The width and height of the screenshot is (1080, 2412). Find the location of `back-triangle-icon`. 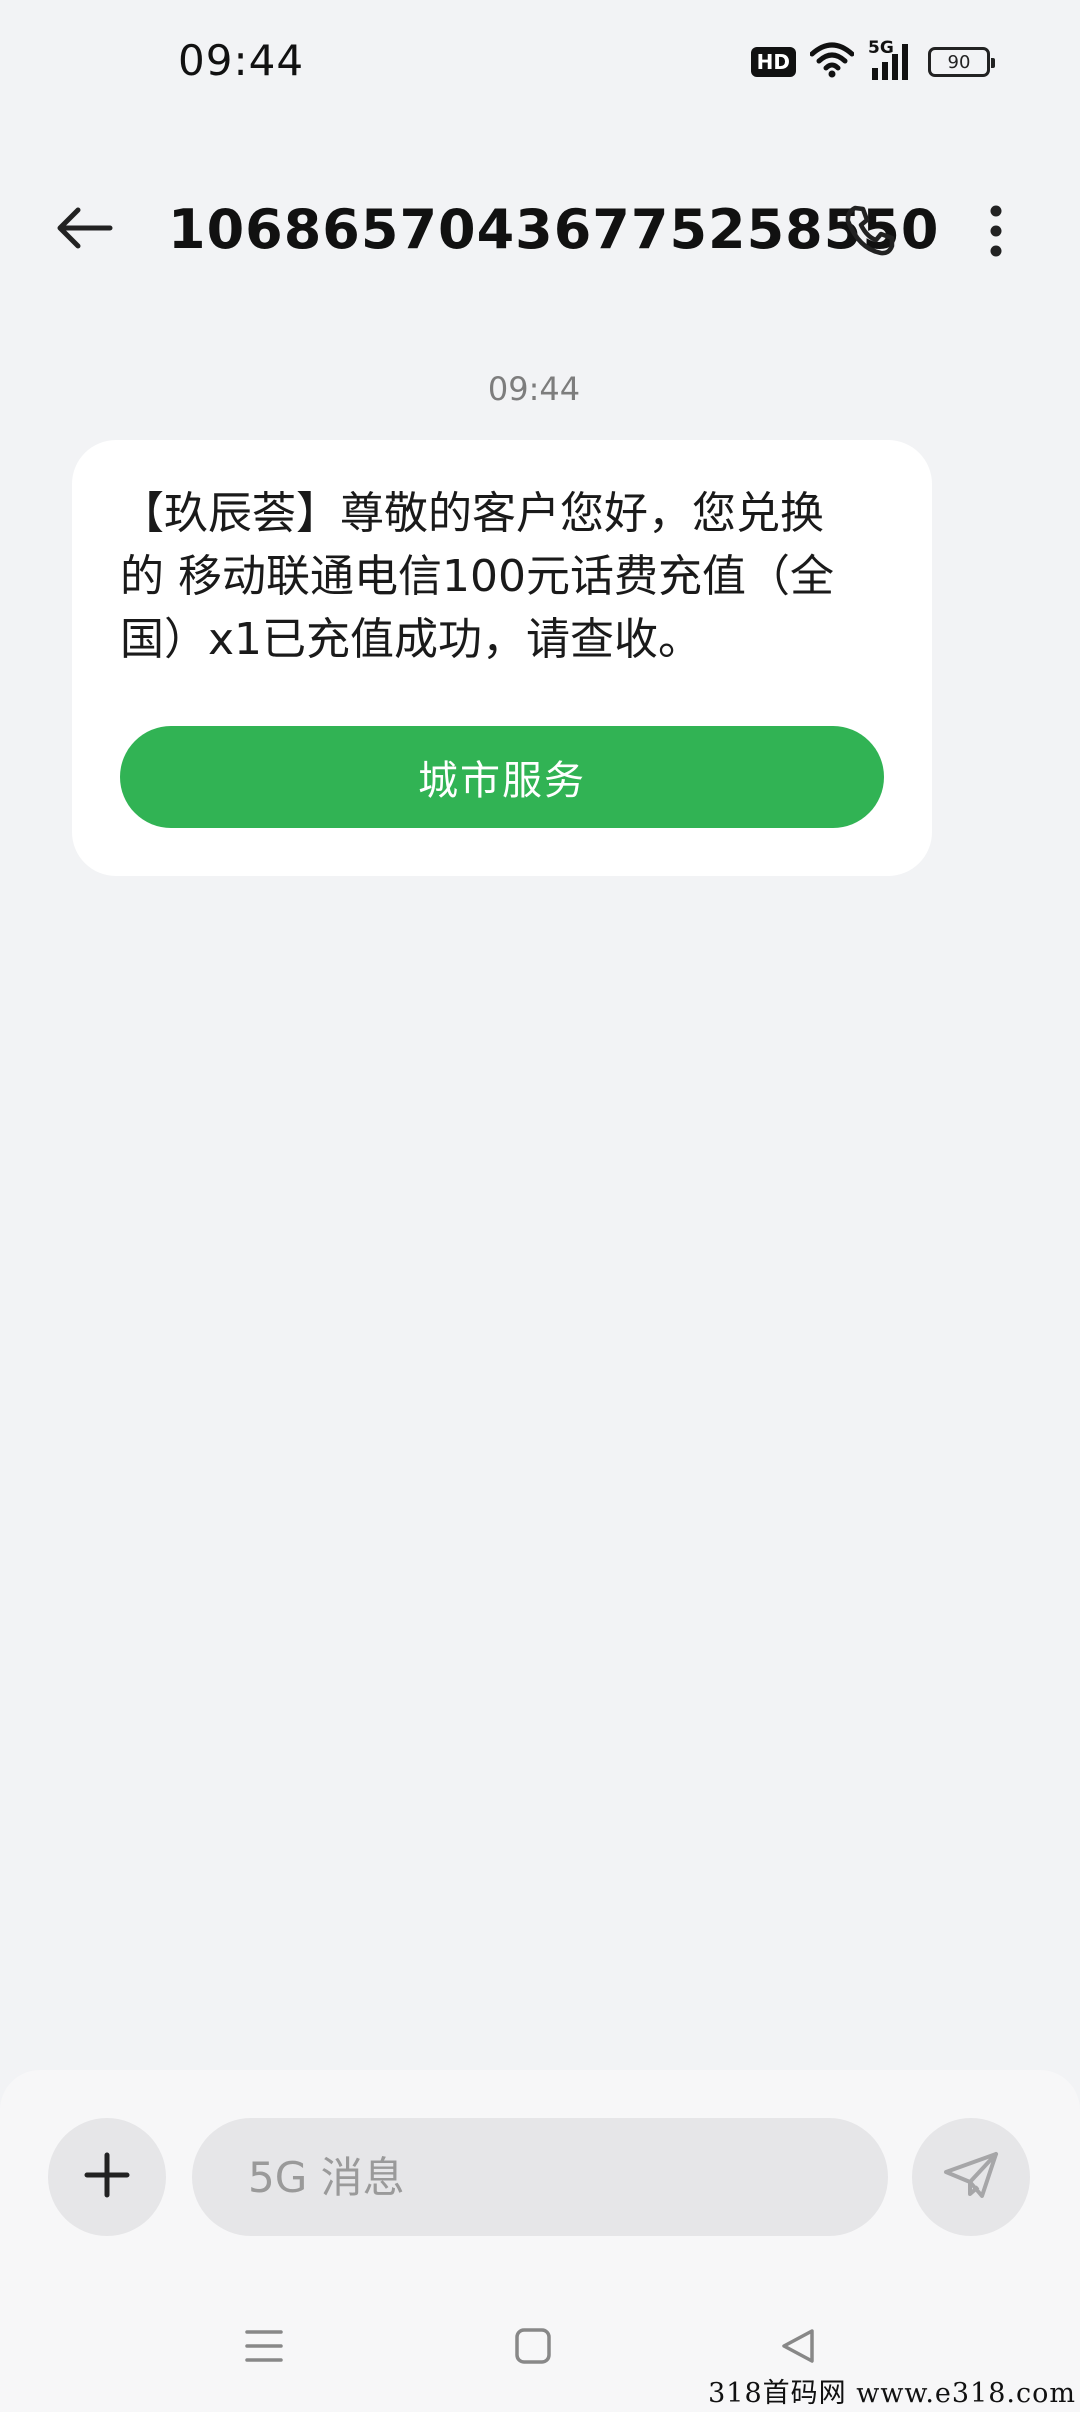

back-triangle-icon is located at coordinates (798, 2348).